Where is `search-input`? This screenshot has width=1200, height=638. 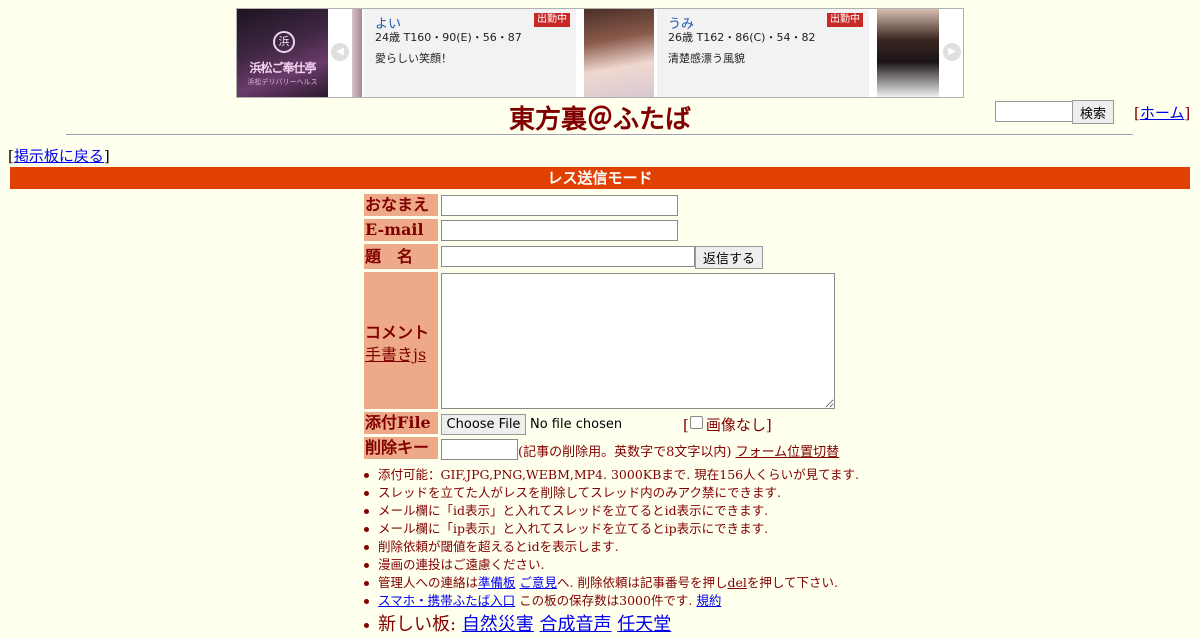
search-input is located at coordinates (1035, 111).